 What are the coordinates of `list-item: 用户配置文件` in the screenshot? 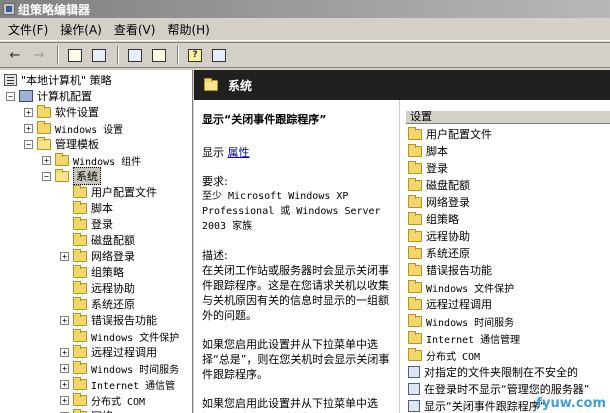 It's located at (450, 134).